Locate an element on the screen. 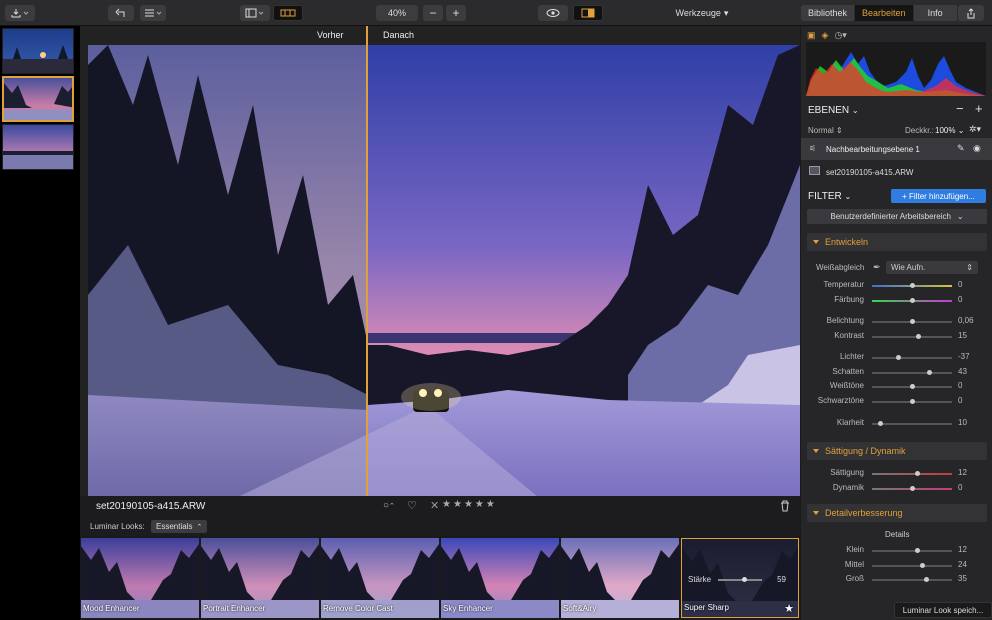 The height and width of the screenshot is (620, 992). look-preset: Portrait Enhancer is located at coordinates (260, 578).